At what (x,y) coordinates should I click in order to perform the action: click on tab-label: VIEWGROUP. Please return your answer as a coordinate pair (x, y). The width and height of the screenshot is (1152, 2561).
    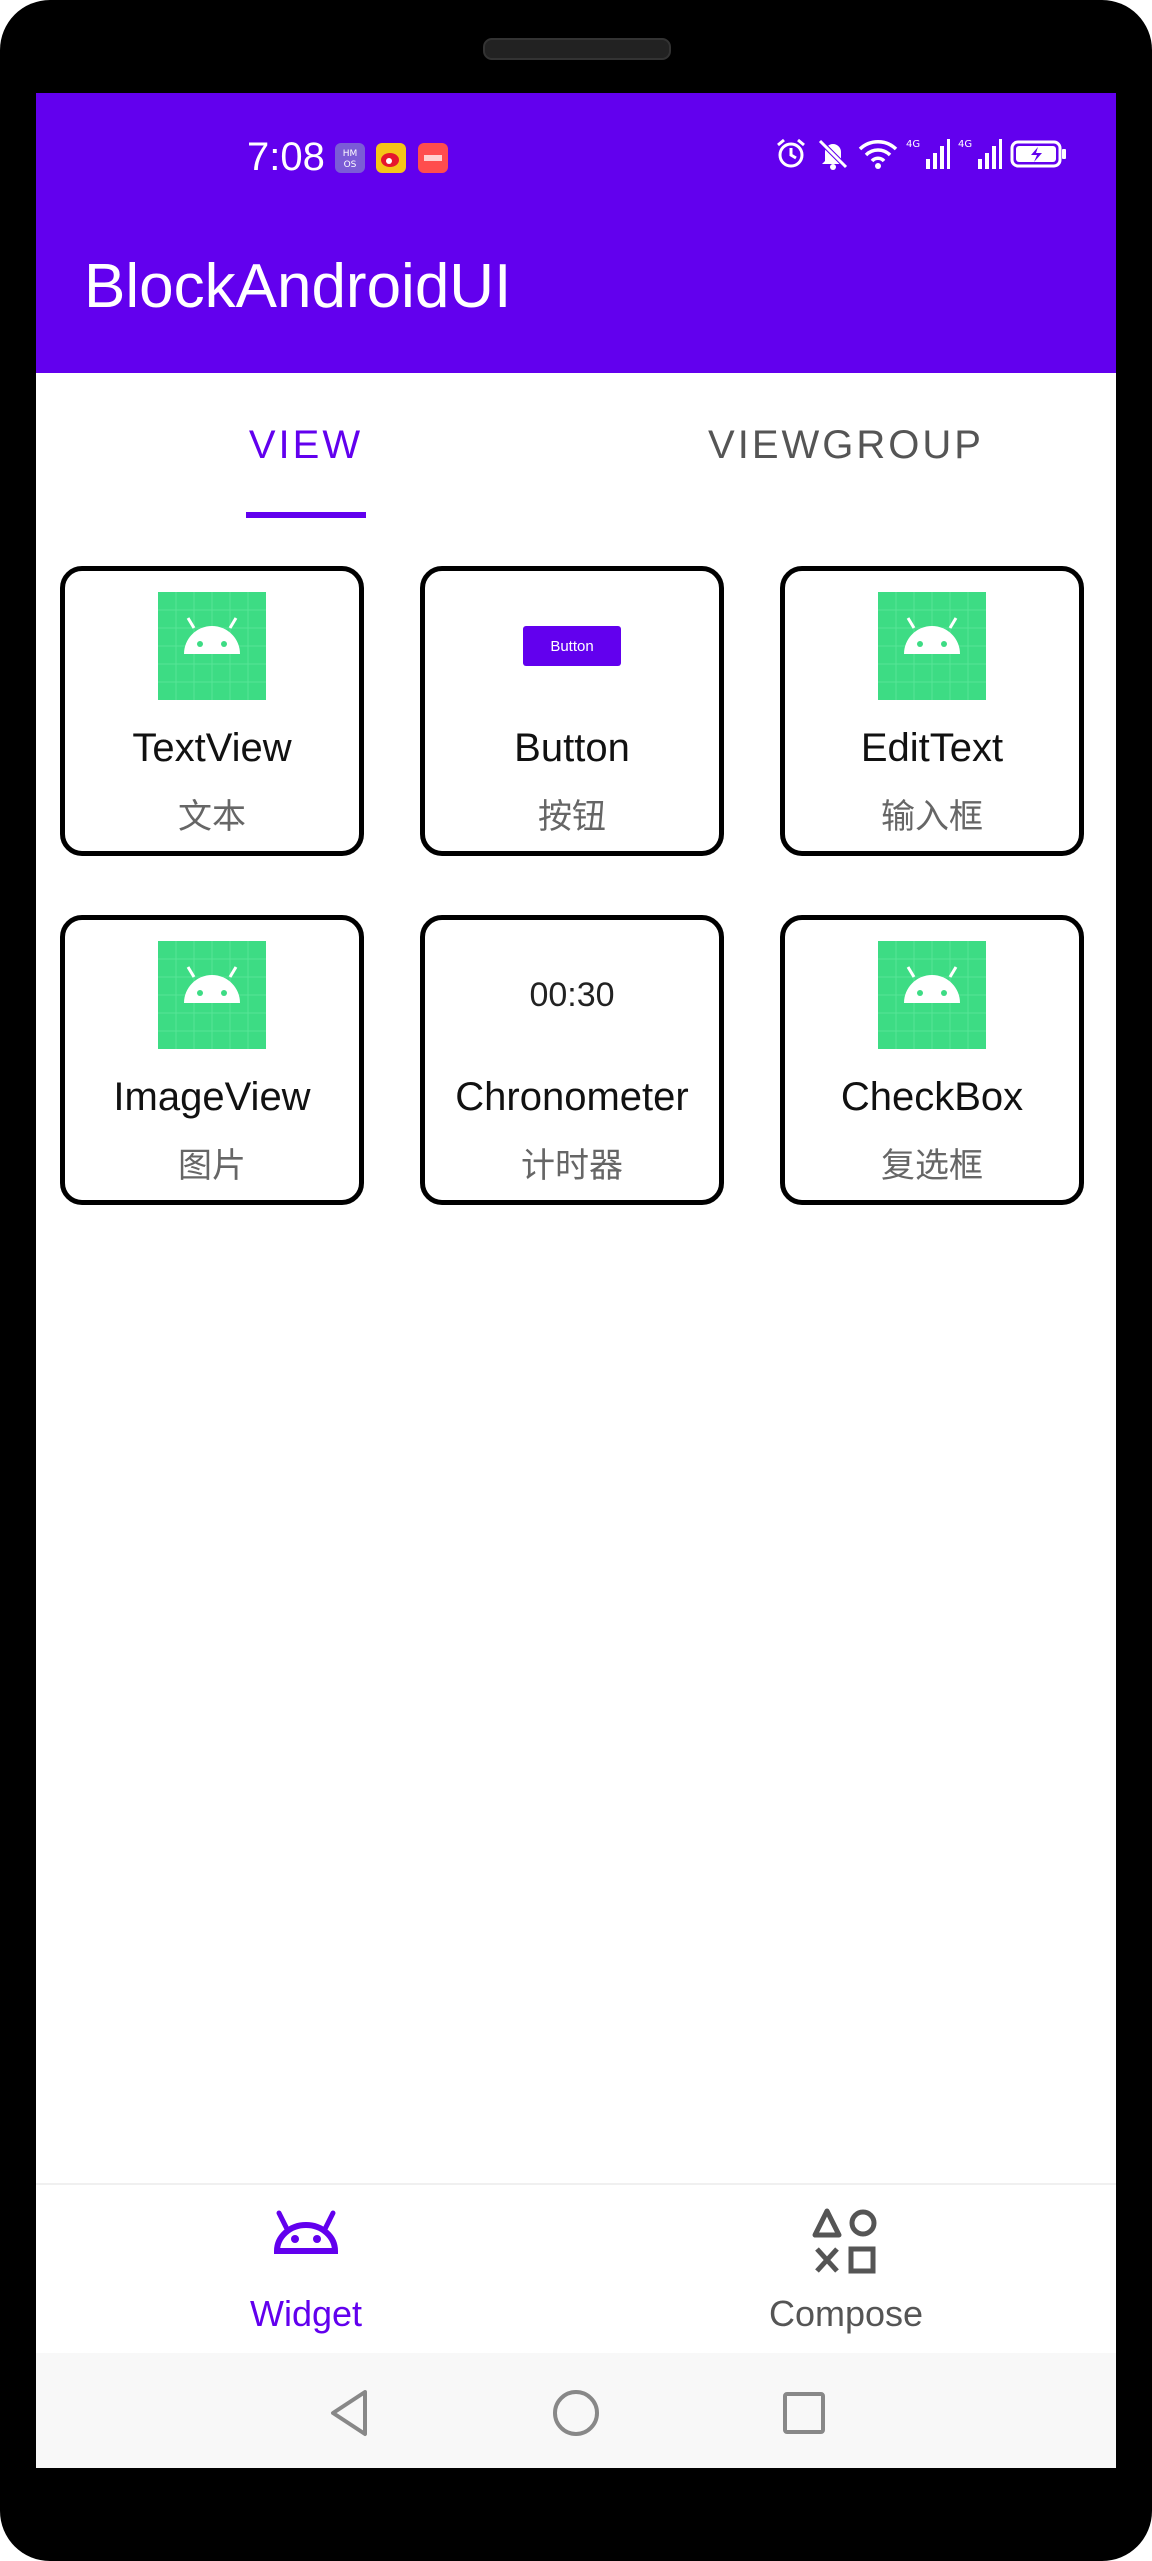
    Looking at the image, I should click on (846, 445).